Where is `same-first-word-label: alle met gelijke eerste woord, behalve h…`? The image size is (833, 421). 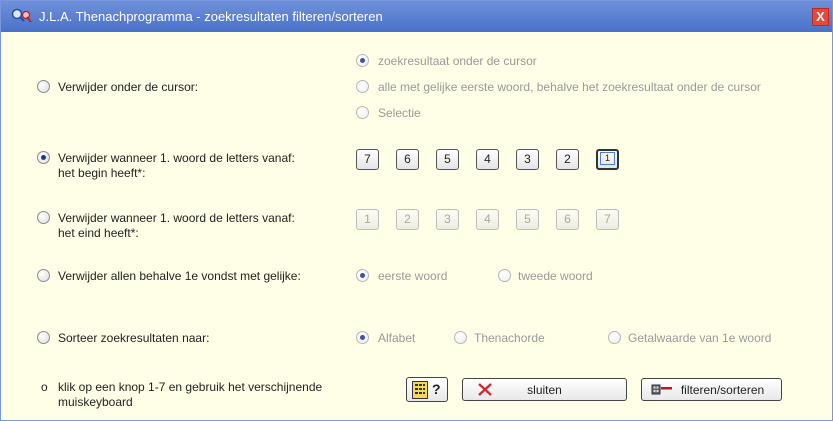
same-first-word-label: alle met gelijke eerste woord, behalve h… is located at coordinates (569, 87).